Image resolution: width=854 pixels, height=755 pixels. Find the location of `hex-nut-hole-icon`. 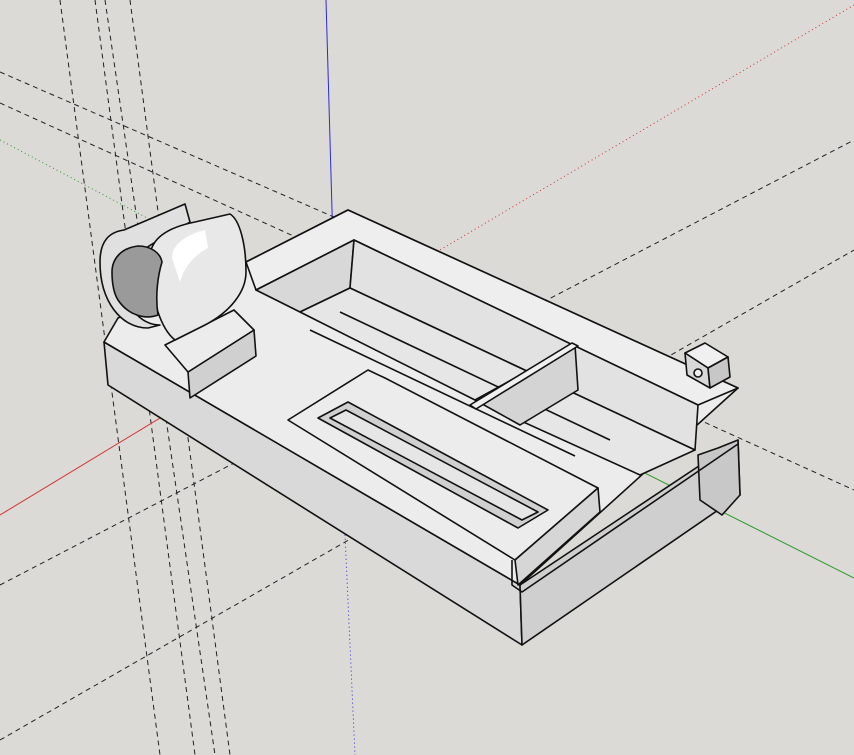

hex-nut-hole-icon is located at coordinates (698, 373).